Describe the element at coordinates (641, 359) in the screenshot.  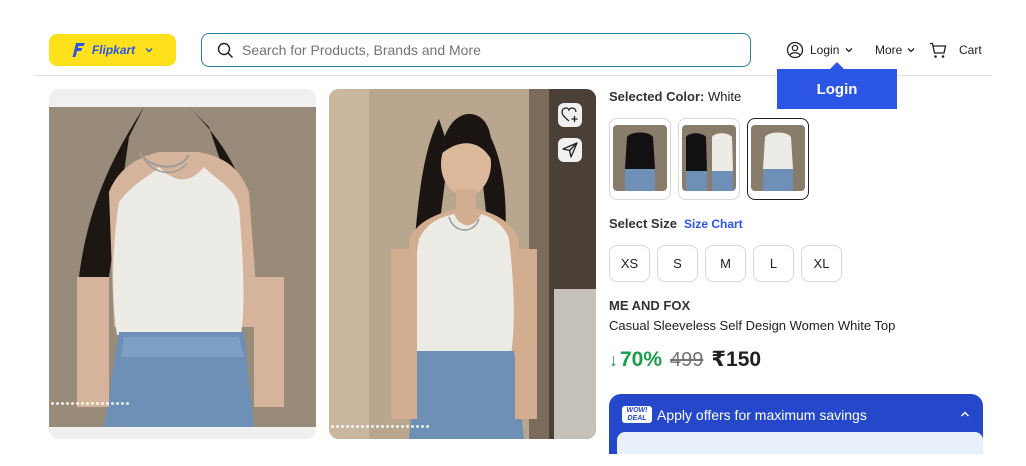
I see `discount-value: 70%` at that location.